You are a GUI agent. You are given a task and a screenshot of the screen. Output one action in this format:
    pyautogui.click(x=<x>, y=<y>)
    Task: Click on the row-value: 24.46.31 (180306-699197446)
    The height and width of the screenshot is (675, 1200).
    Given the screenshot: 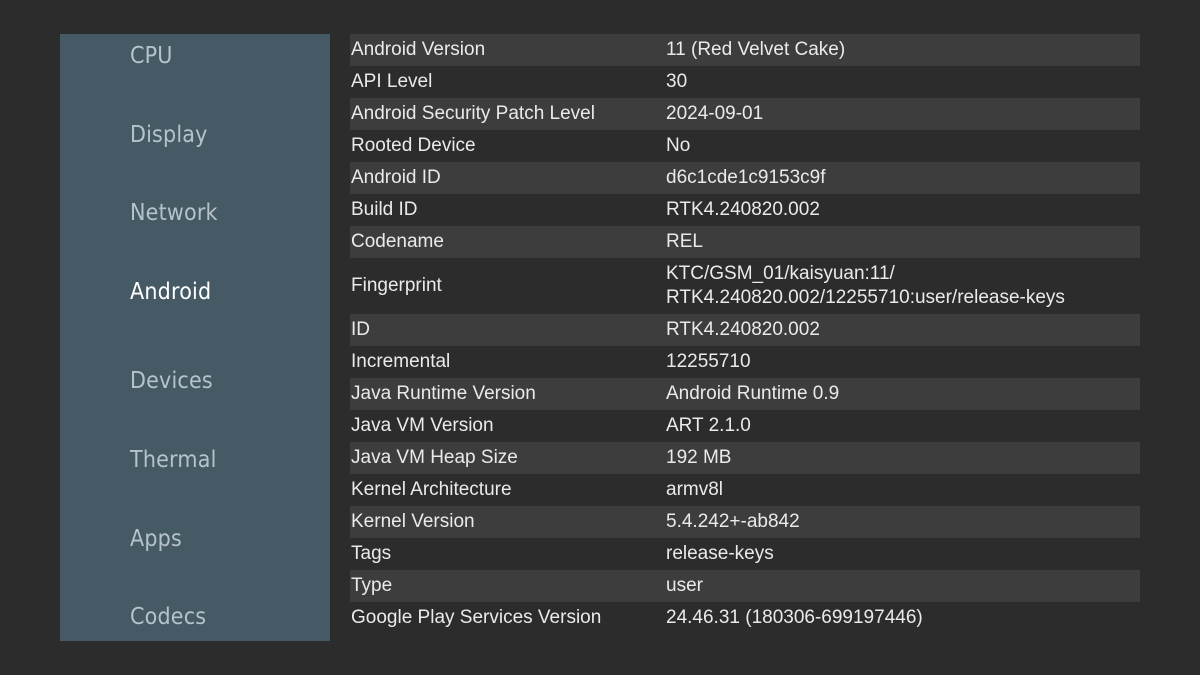 What is the action you would take?
    pyautogui.click(x=794, y=617)
    